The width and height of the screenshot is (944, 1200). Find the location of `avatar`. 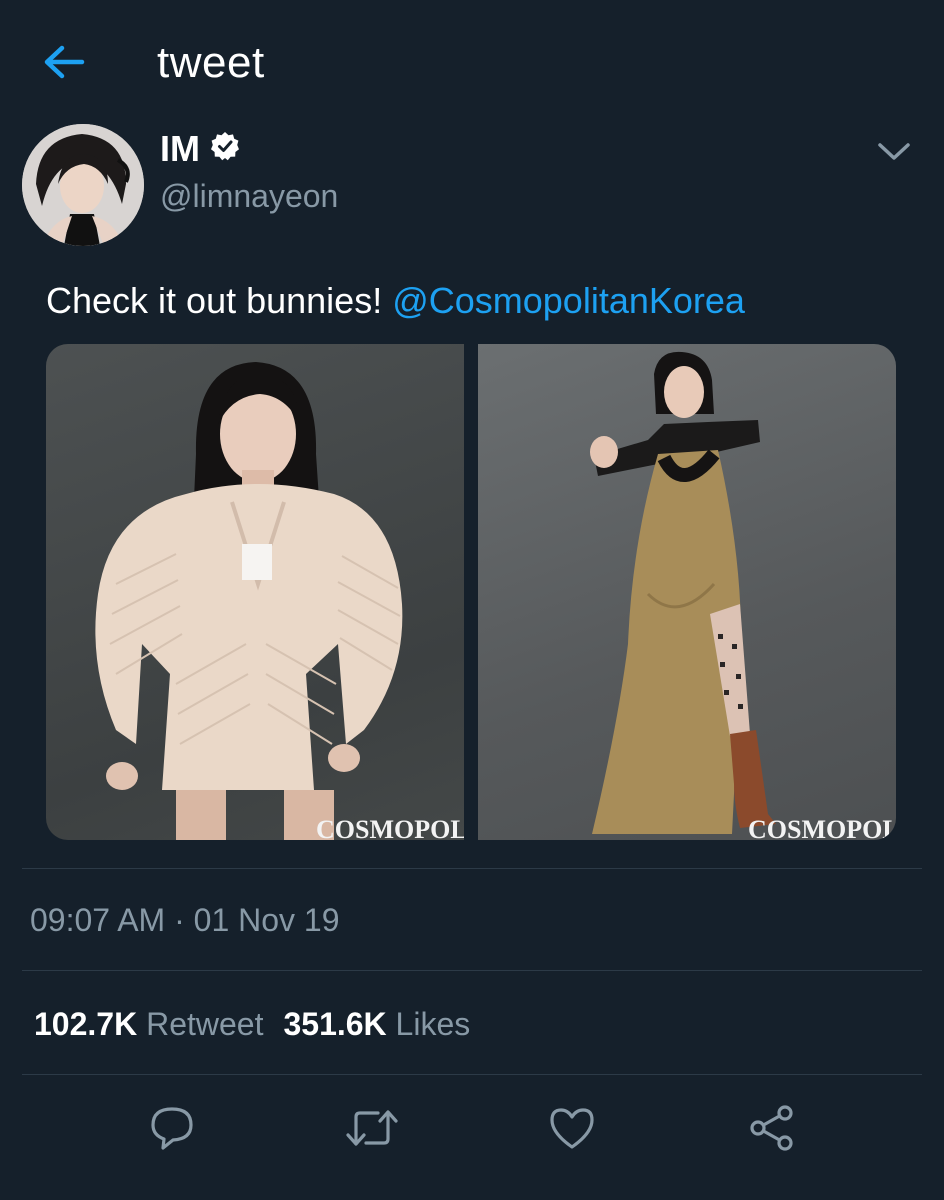

avatar is located at coordinates (83, 185).